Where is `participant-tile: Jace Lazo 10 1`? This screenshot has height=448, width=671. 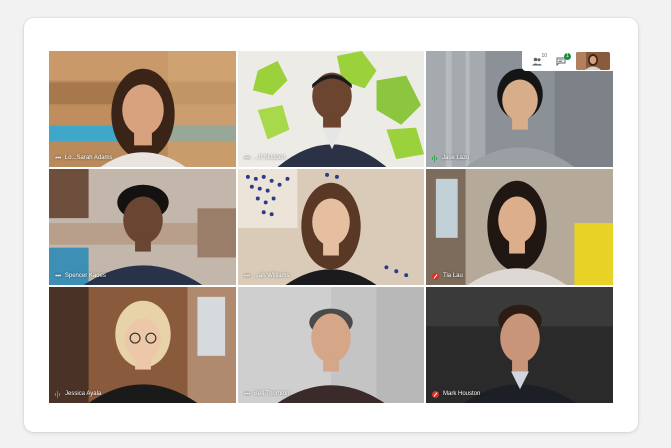 participant-tile: Jace Lazo 10 1 is located at coordinates (519, 109).